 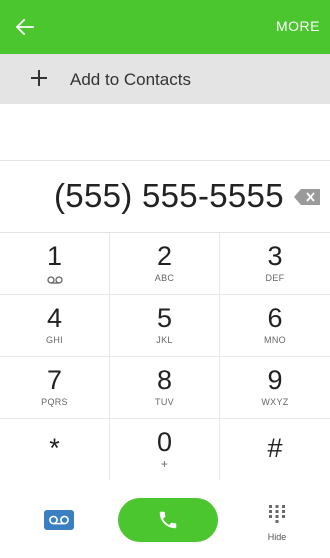 What do you see at coordinates (165, 27) in the screenshot?
I see `top-app-bar: MORE` at bounding box center [165, 27].